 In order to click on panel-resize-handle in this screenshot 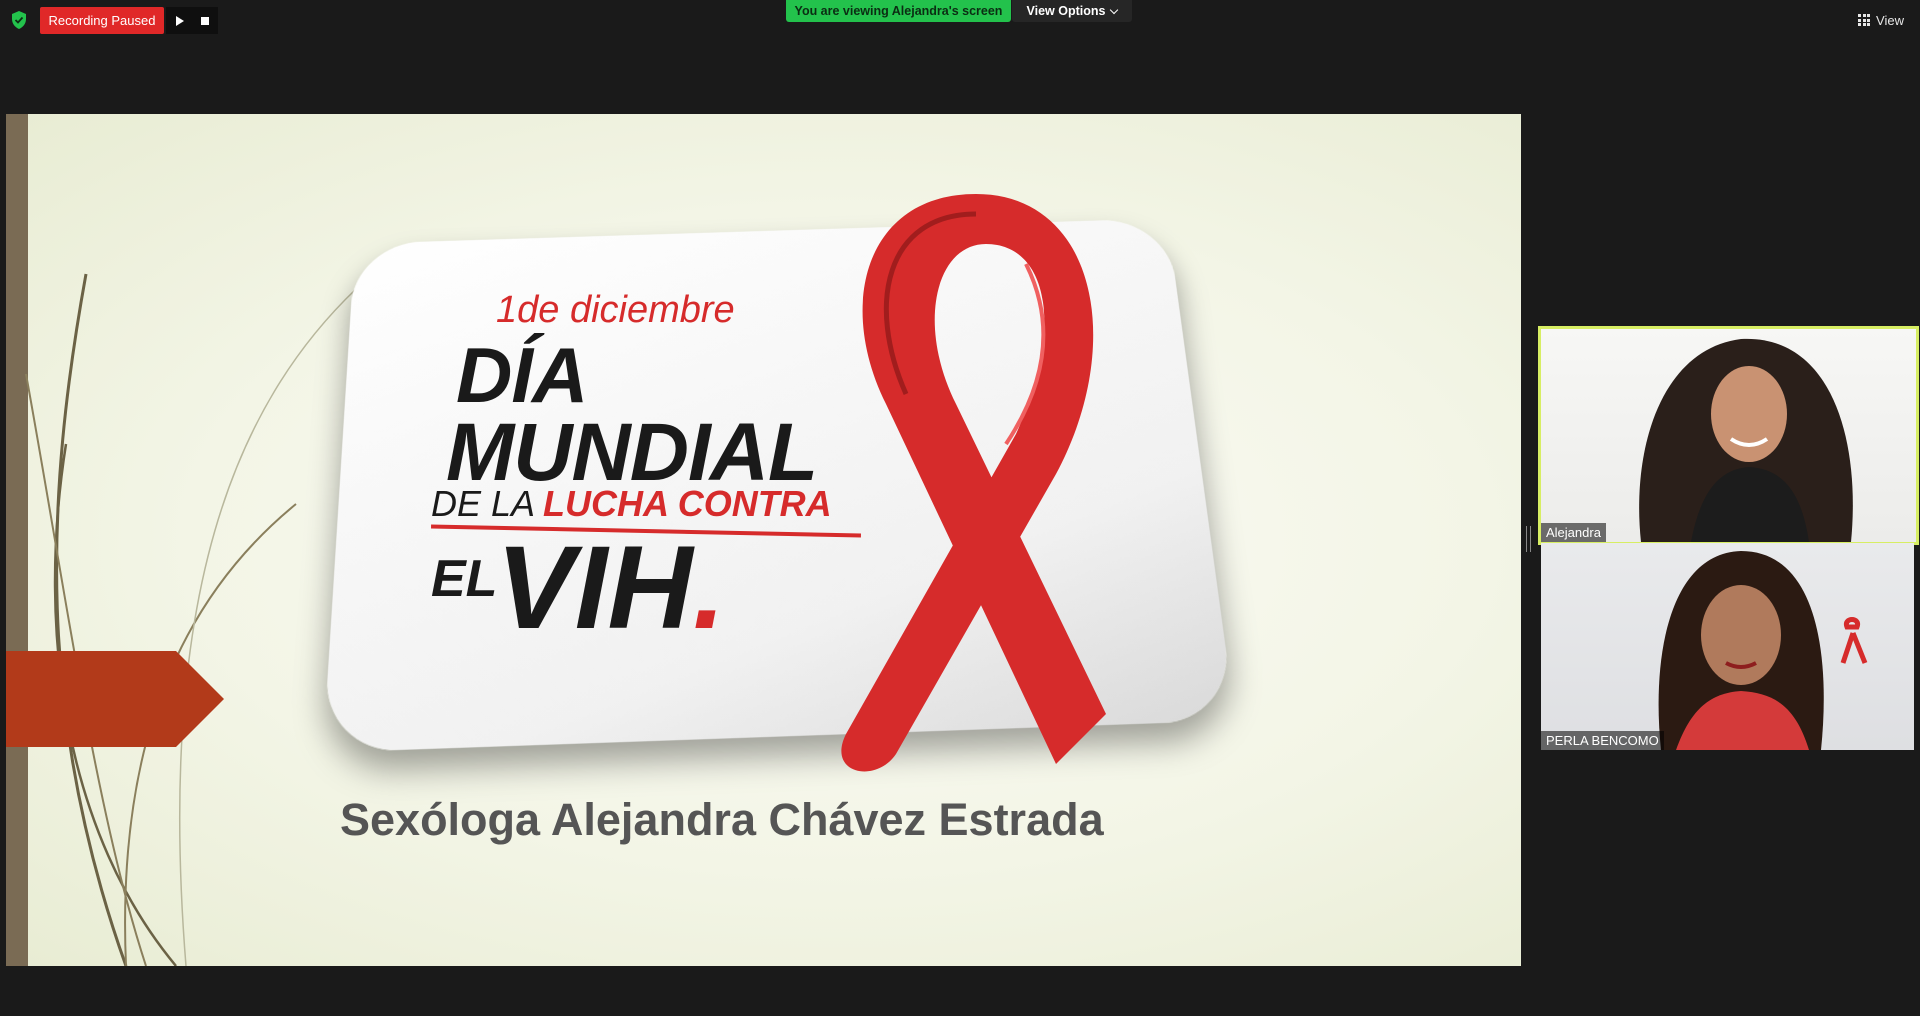, I will do `click(1528, 539)`.